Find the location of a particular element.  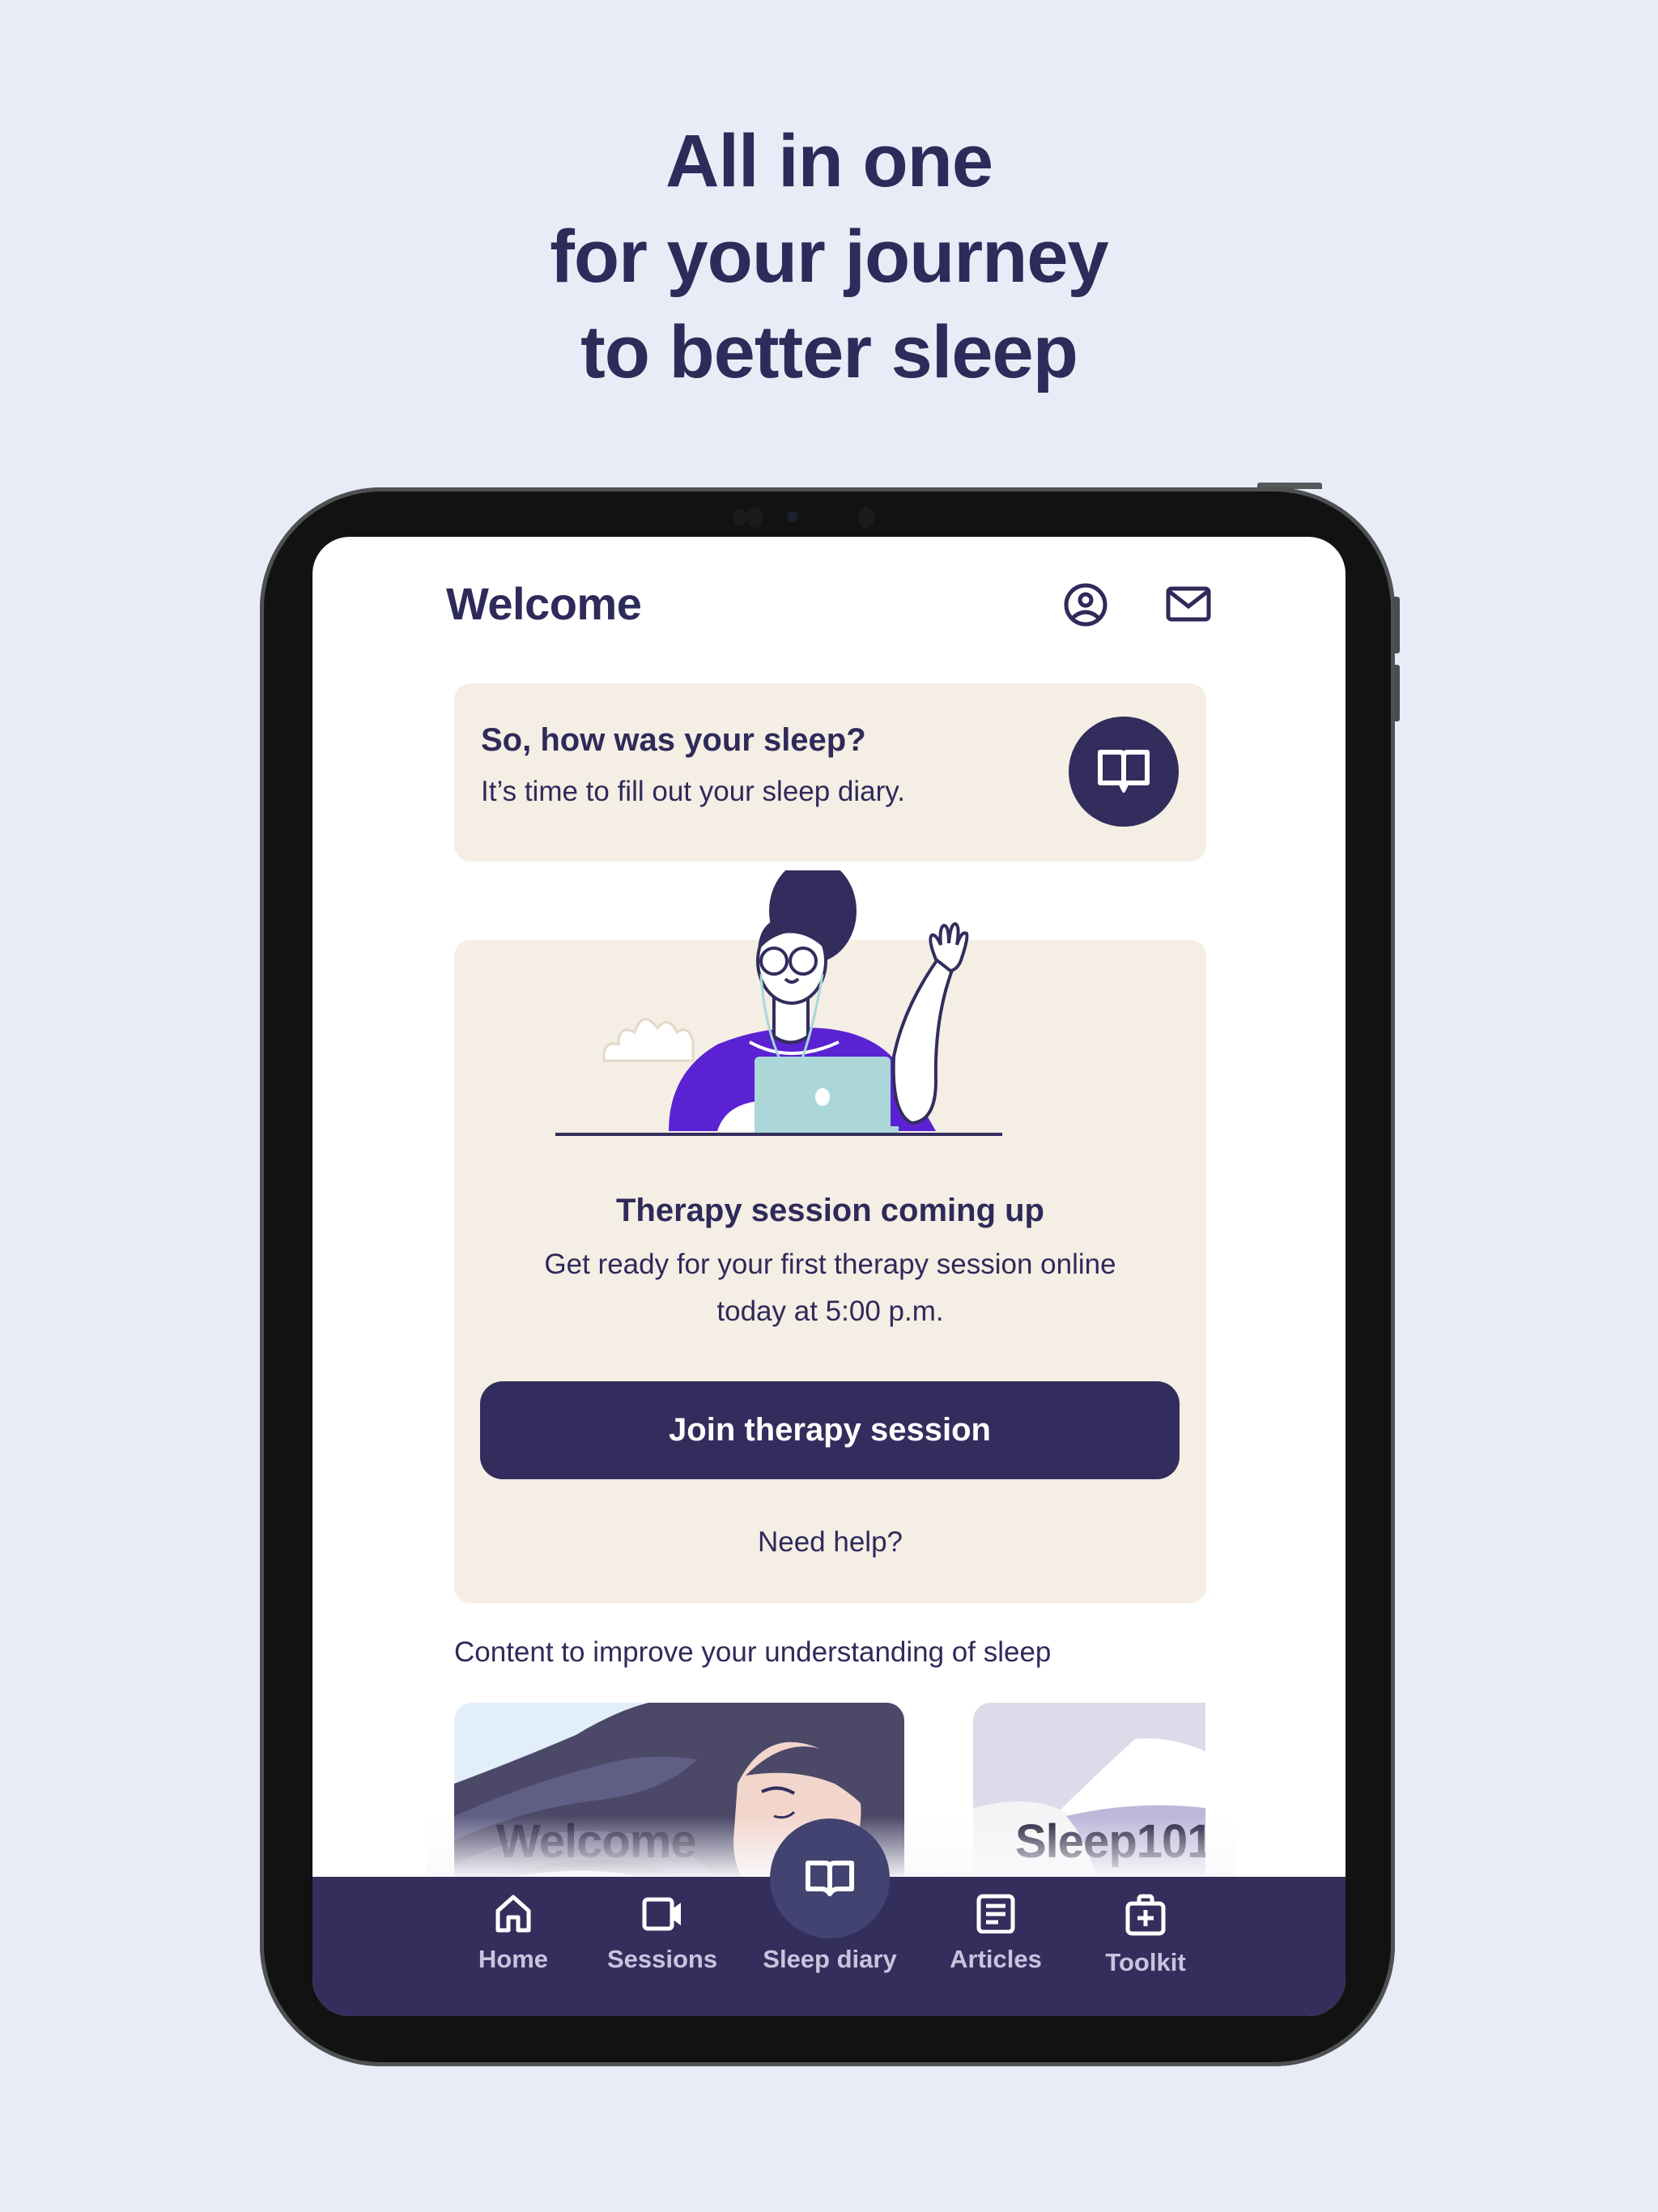

description-line-2: today at 5:00 p.m. is located at coordinates (830, 1311).